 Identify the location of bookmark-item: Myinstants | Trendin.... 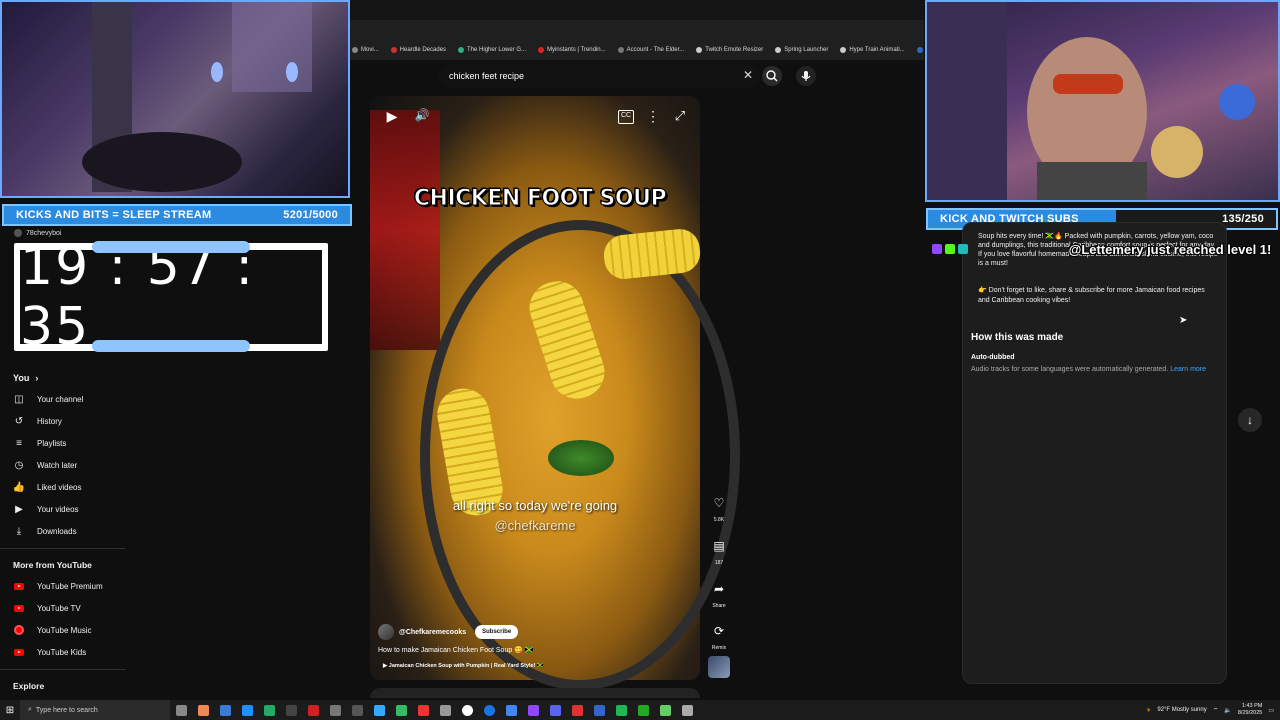
(572, 50).